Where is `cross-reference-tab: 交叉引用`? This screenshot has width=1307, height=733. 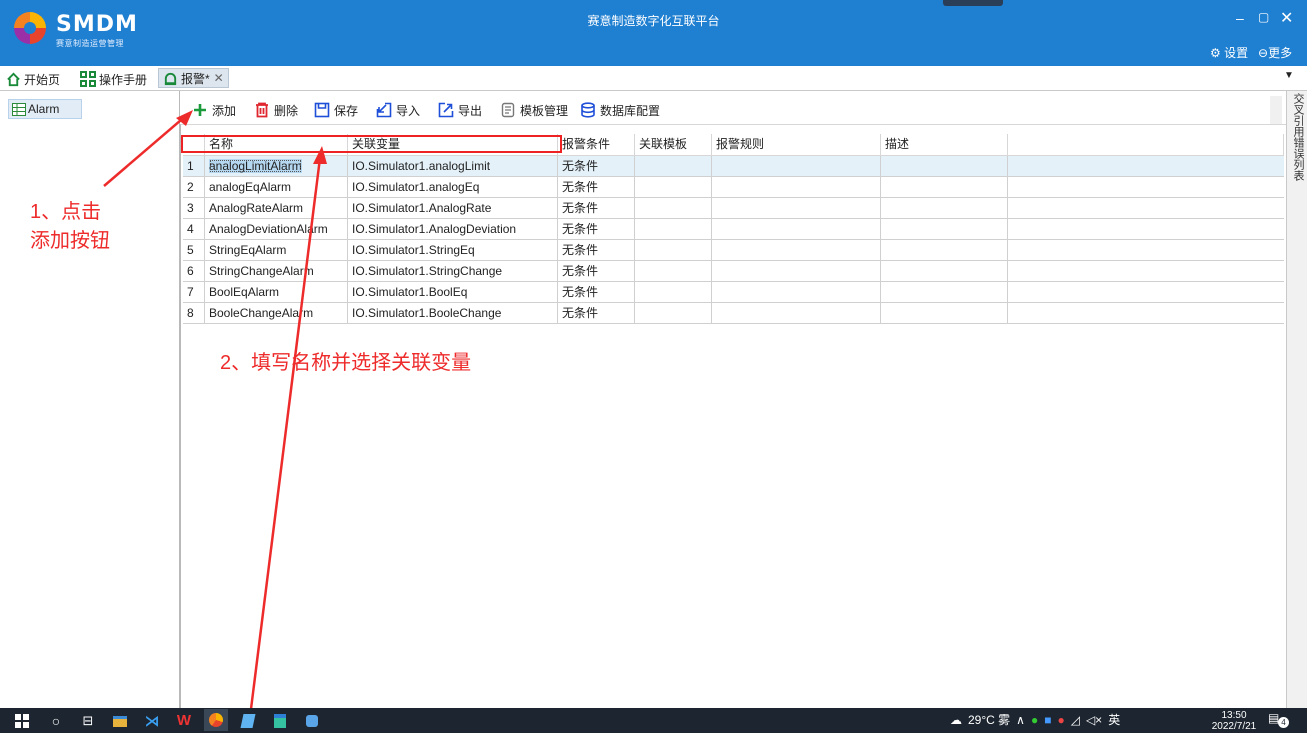 cross-reference-tab: 交叉引用 is located at coordinates (1298, 115).